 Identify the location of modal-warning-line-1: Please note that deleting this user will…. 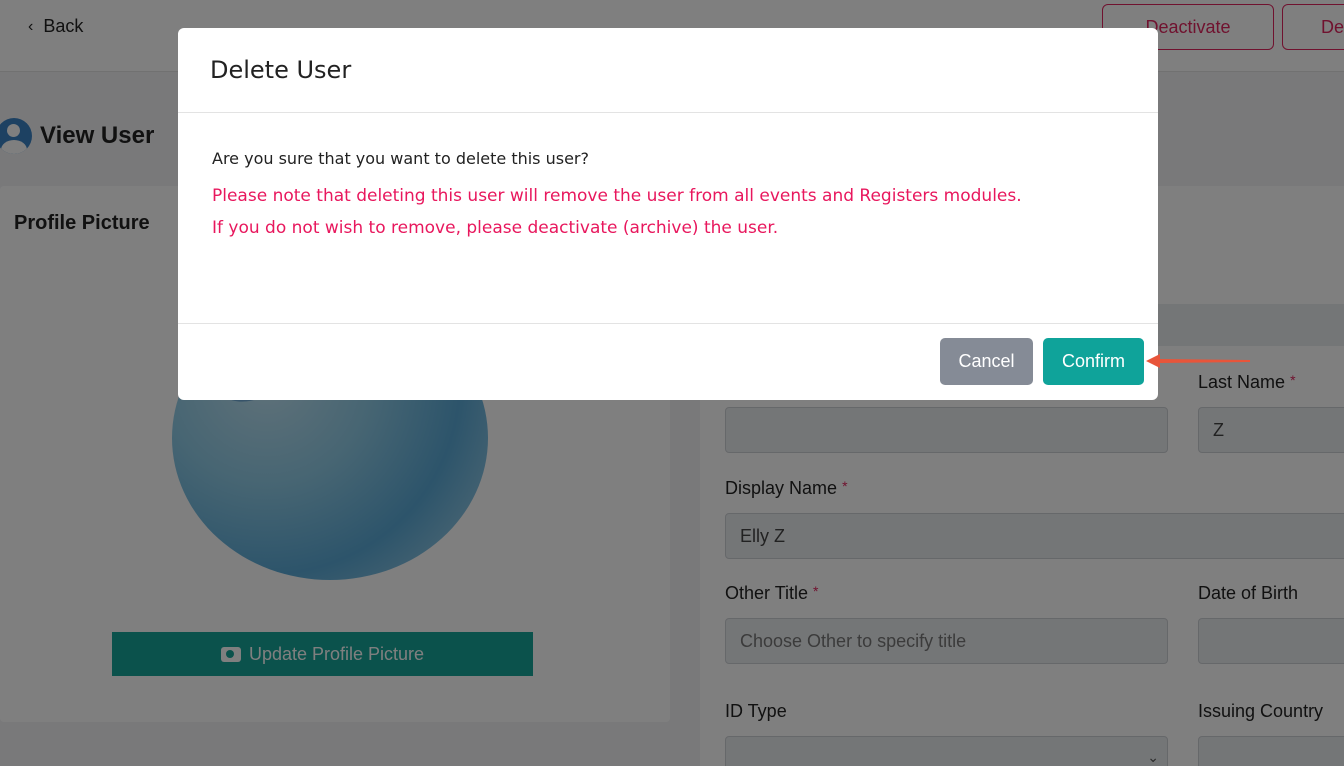
(617, 196).